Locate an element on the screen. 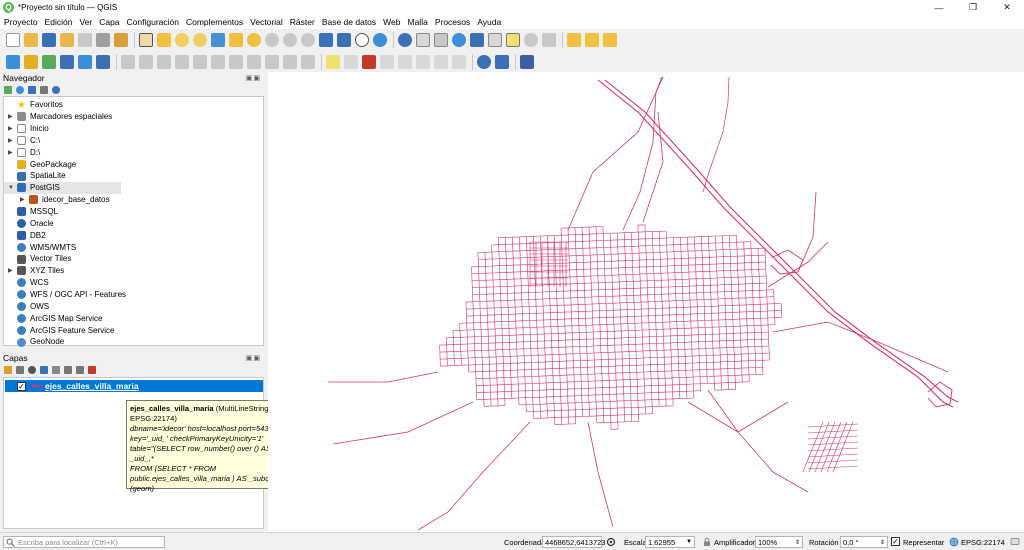 Image resolution: width=1024 pixels, height=550 pixels. browser-item: GeoPackage is located at coordinates (133, 164).